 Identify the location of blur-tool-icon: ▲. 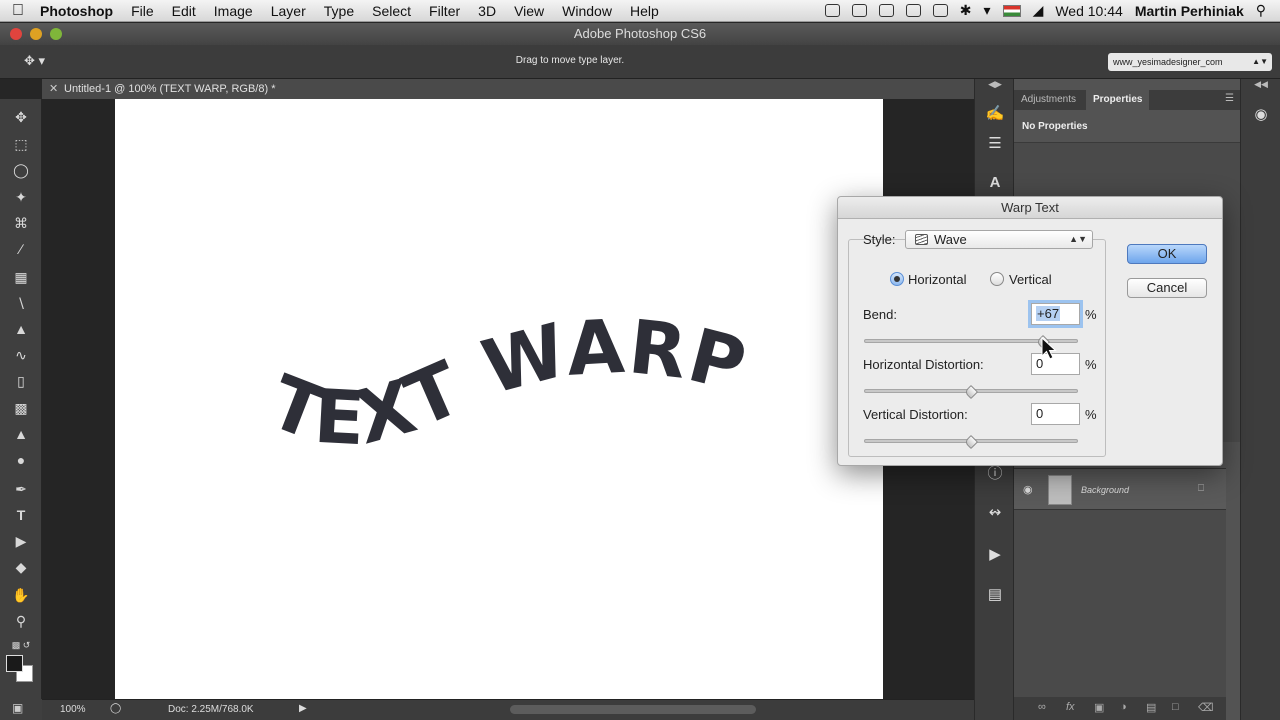
(21, 434).